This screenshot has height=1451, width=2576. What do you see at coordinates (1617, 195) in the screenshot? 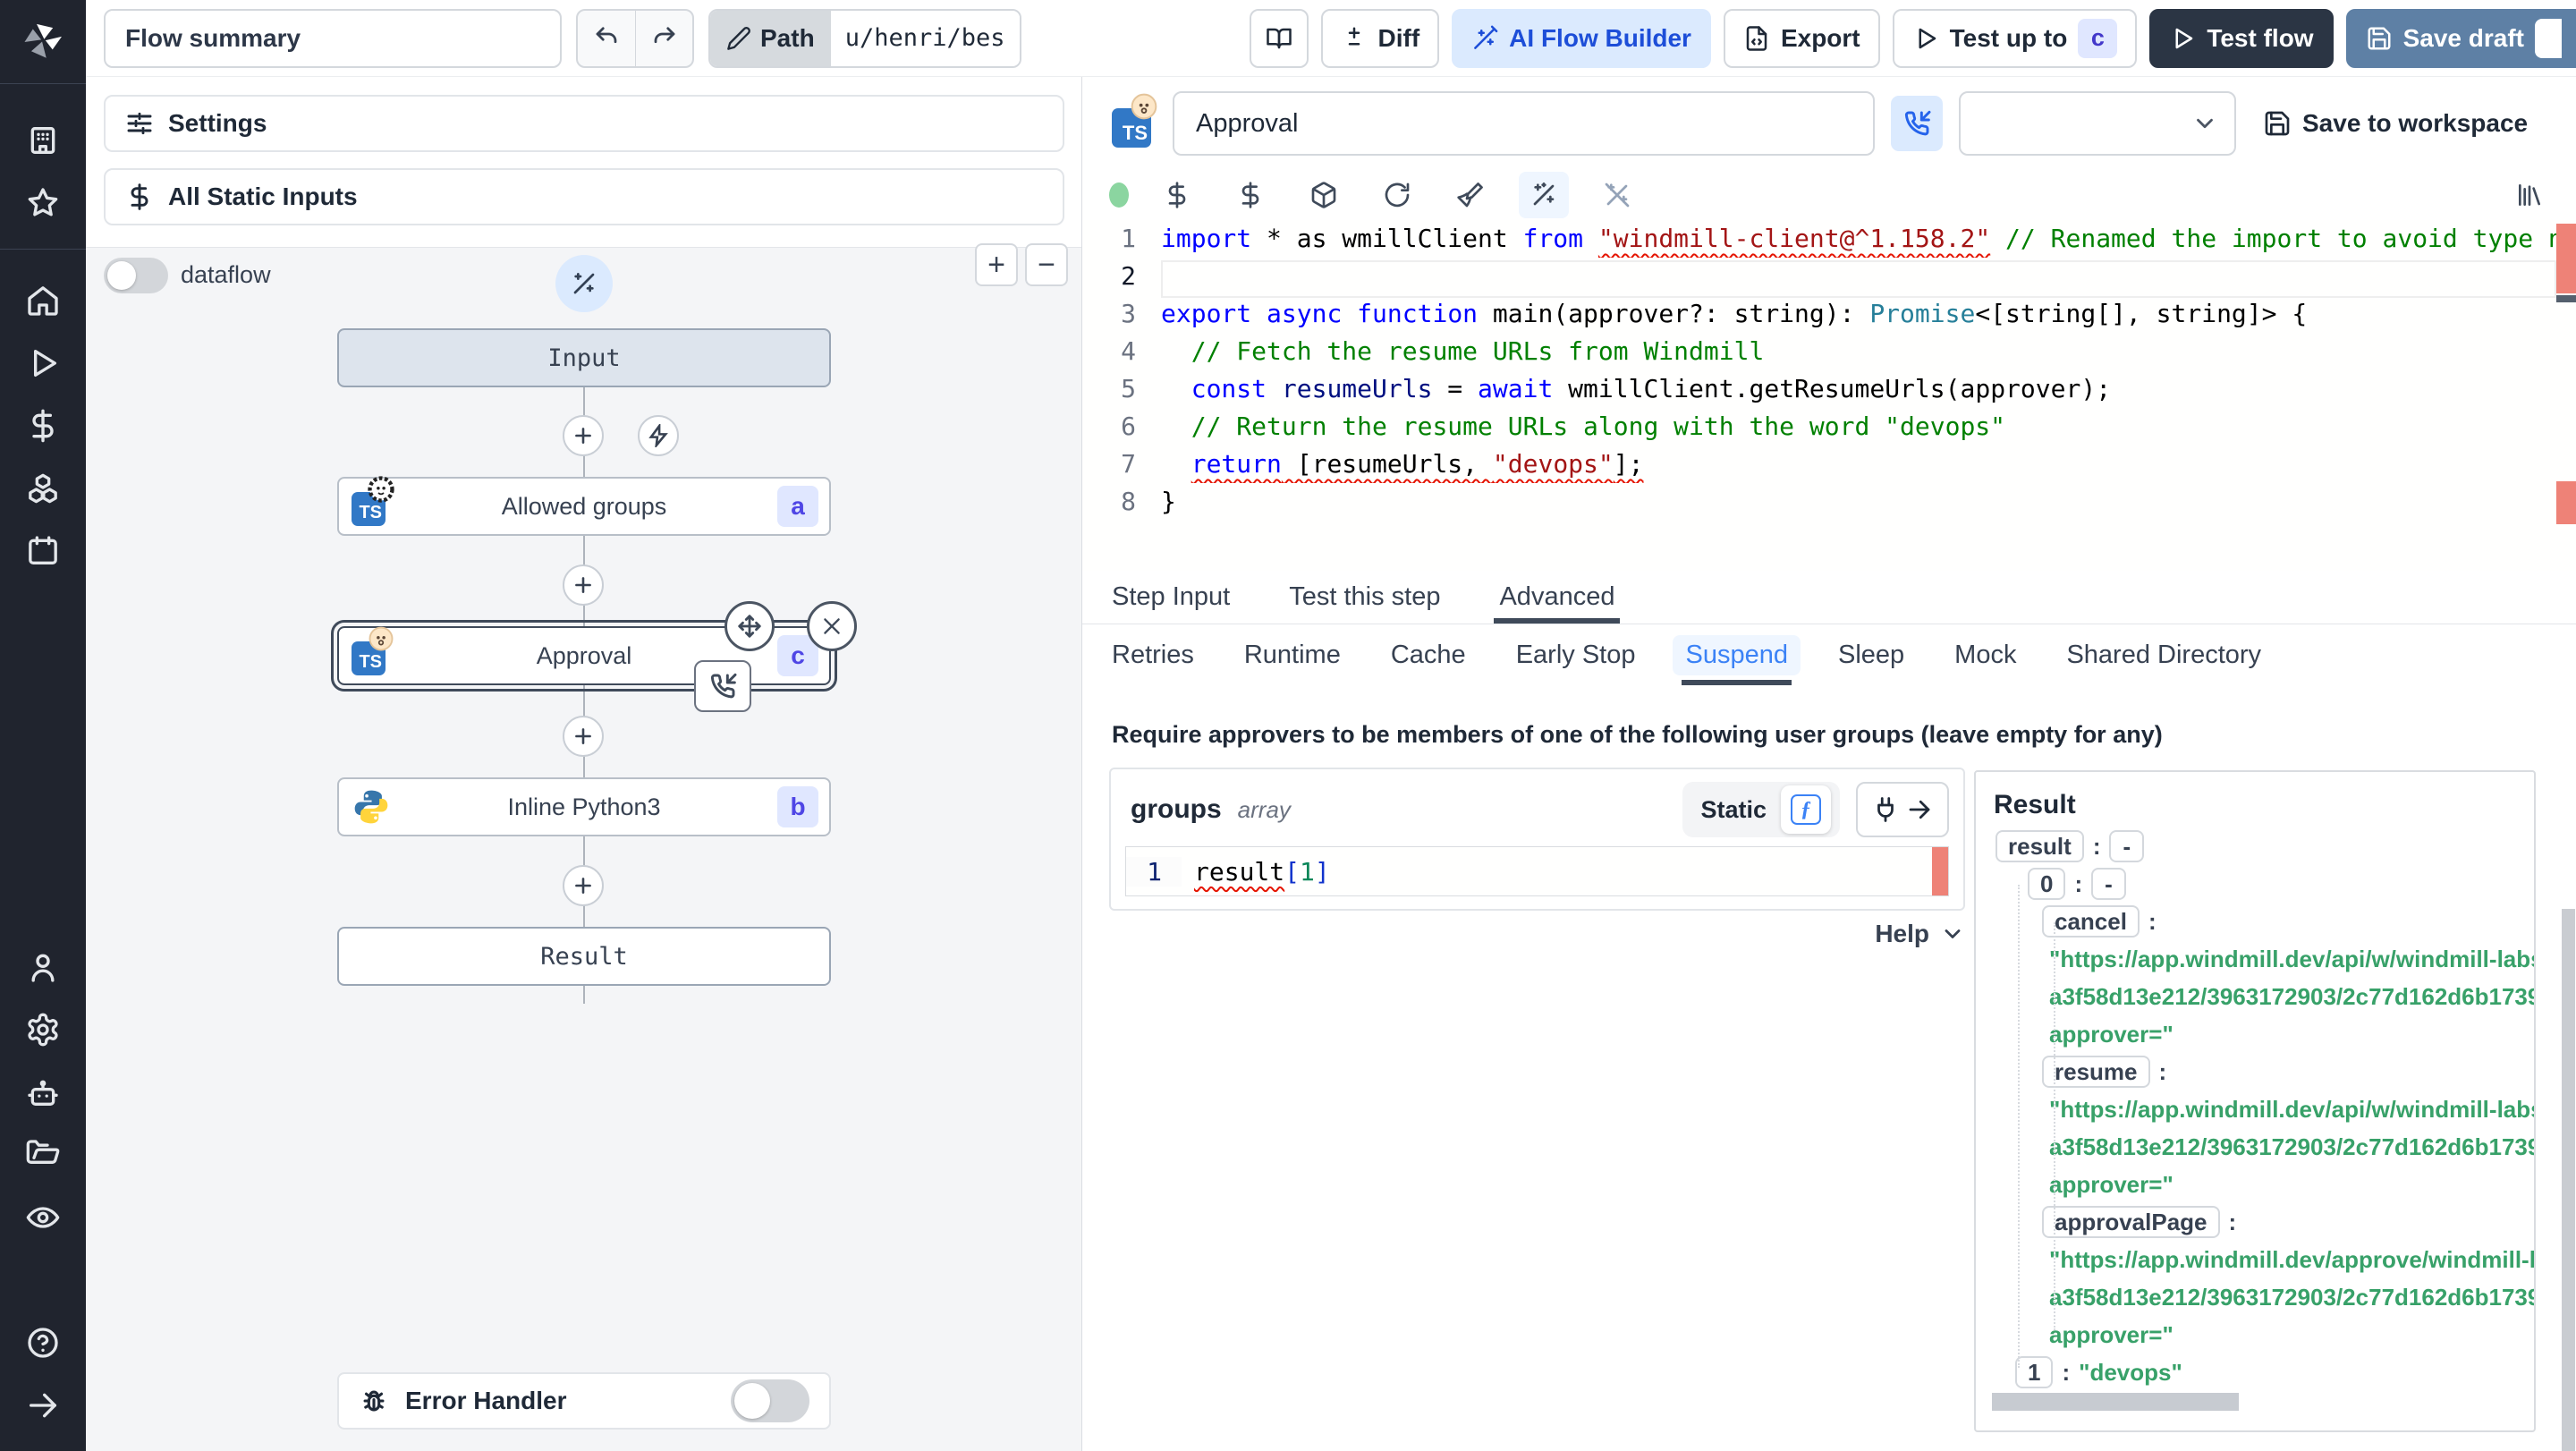
I see `ai-disabled-wand-off-button` at bounding box center [1617, 195].